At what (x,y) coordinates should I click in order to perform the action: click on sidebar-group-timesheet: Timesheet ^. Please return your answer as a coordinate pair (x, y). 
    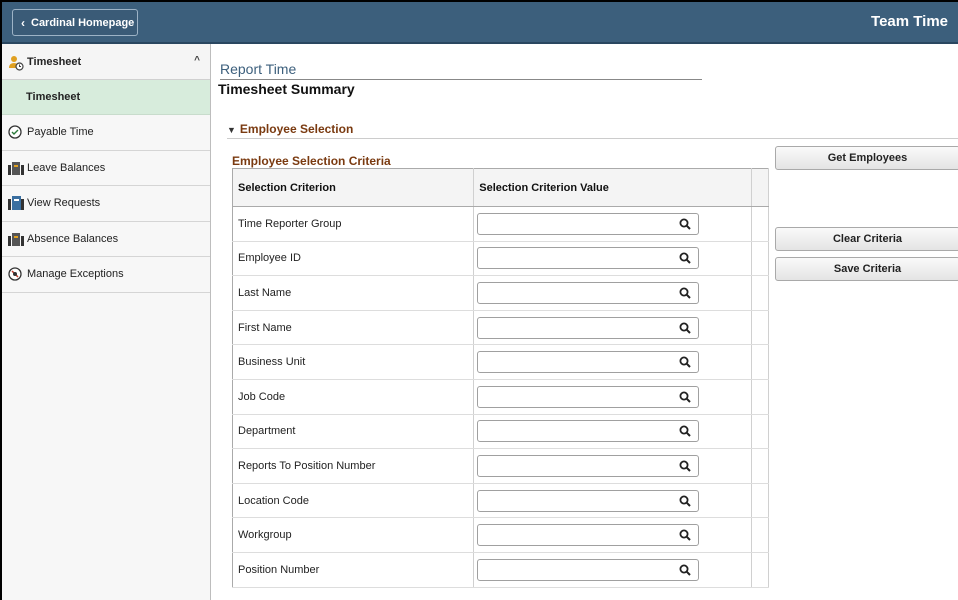
    Looking at the image, I should click on (106, 62).